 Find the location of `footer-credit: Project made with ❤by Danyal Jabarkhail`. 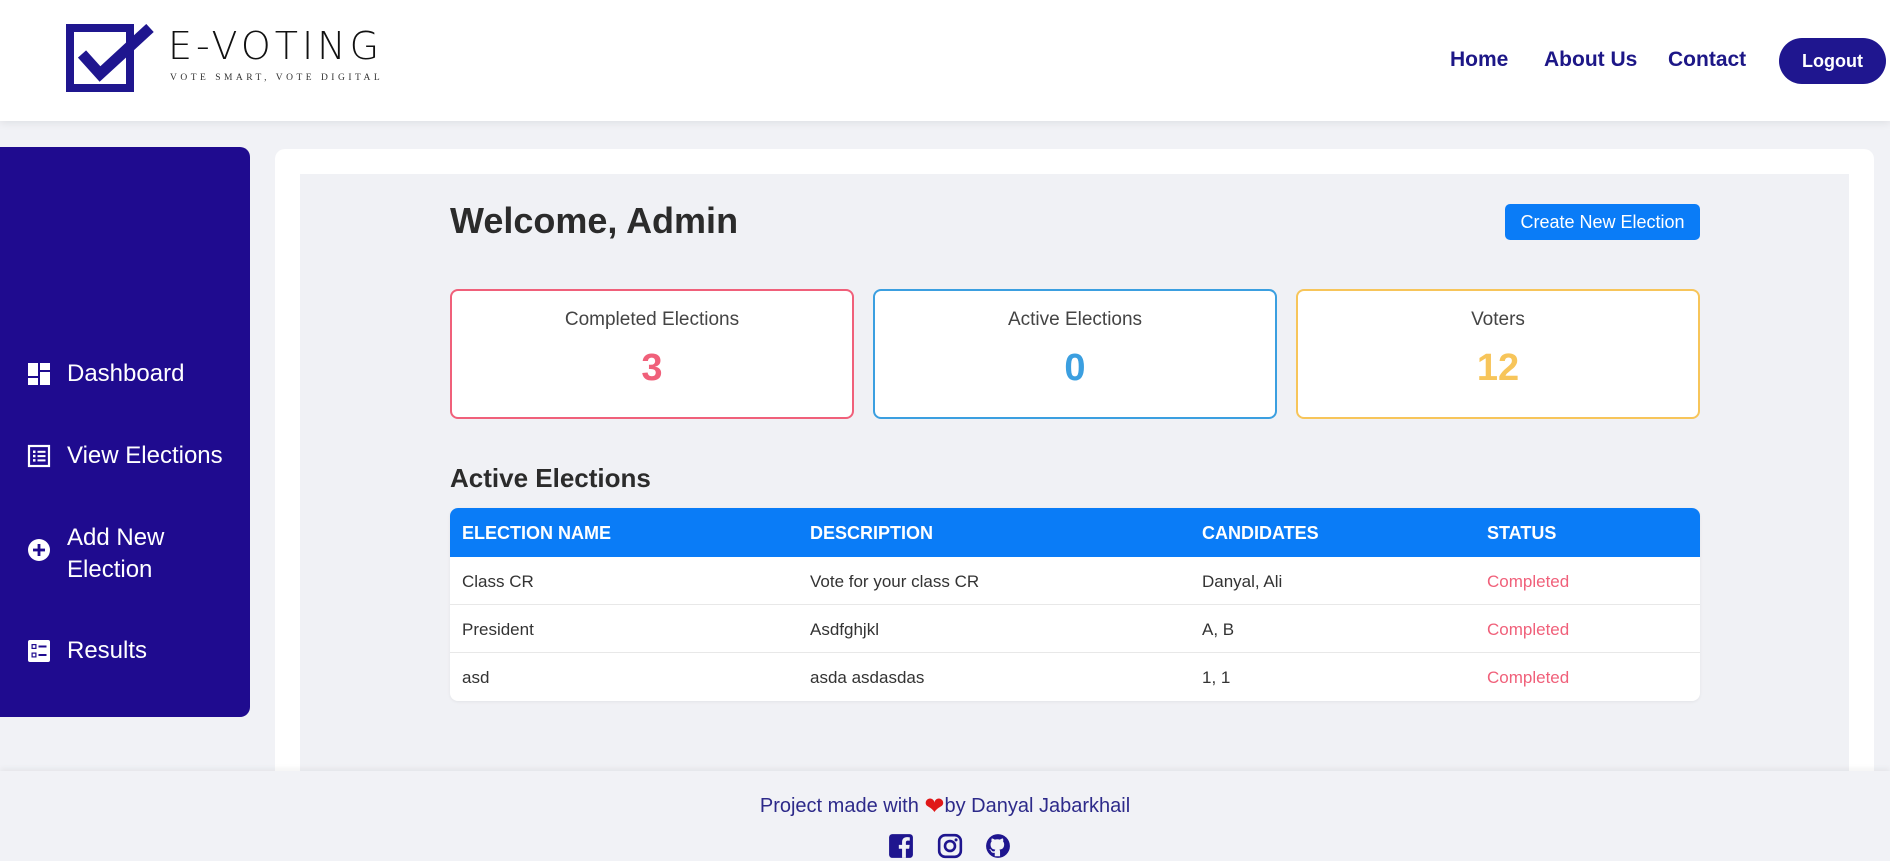

footer-credit: Project made with ❤by Danyal Jabarkhail is located at coordinates (945, 806).